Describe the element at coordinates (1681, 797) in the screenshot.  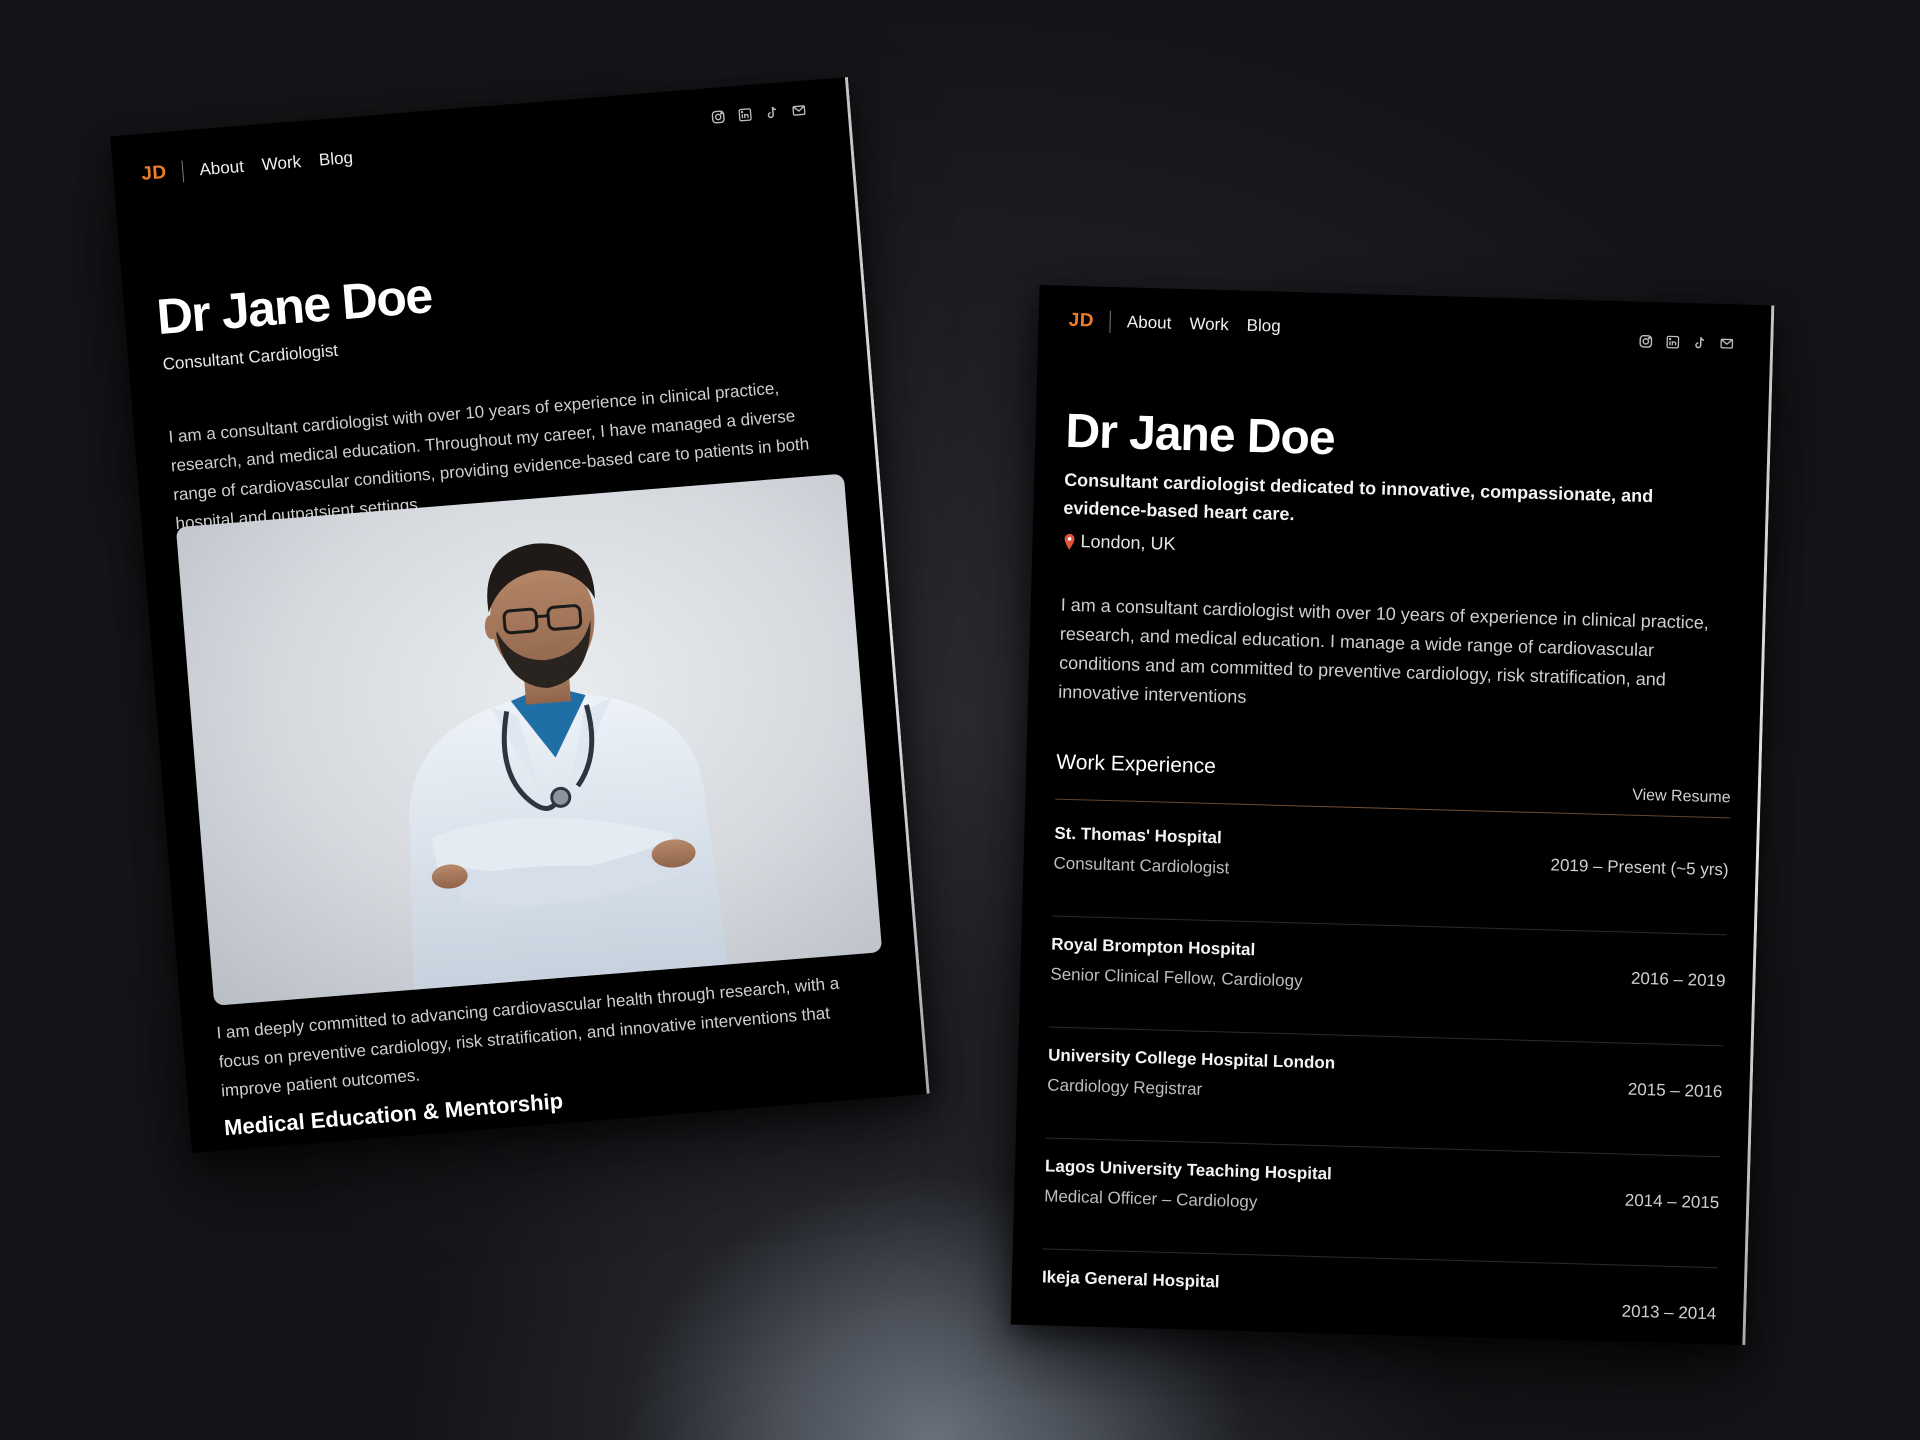
I see `view-resume-link: View Resume` at that location.